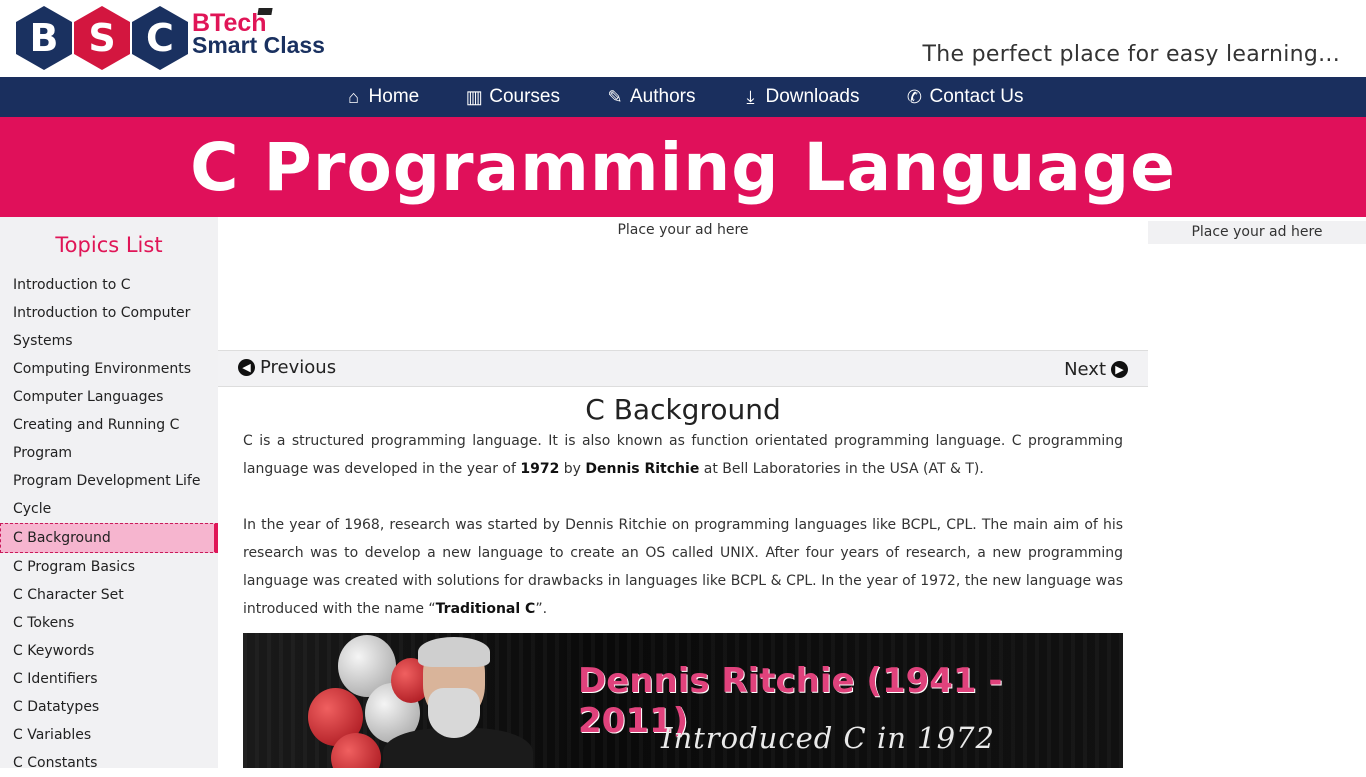 Image resolution: width=1366 pixels, height=777 pixels. Describe the element at coordinates (454, 652) in the screenshot. I see `person-hair` at that location.